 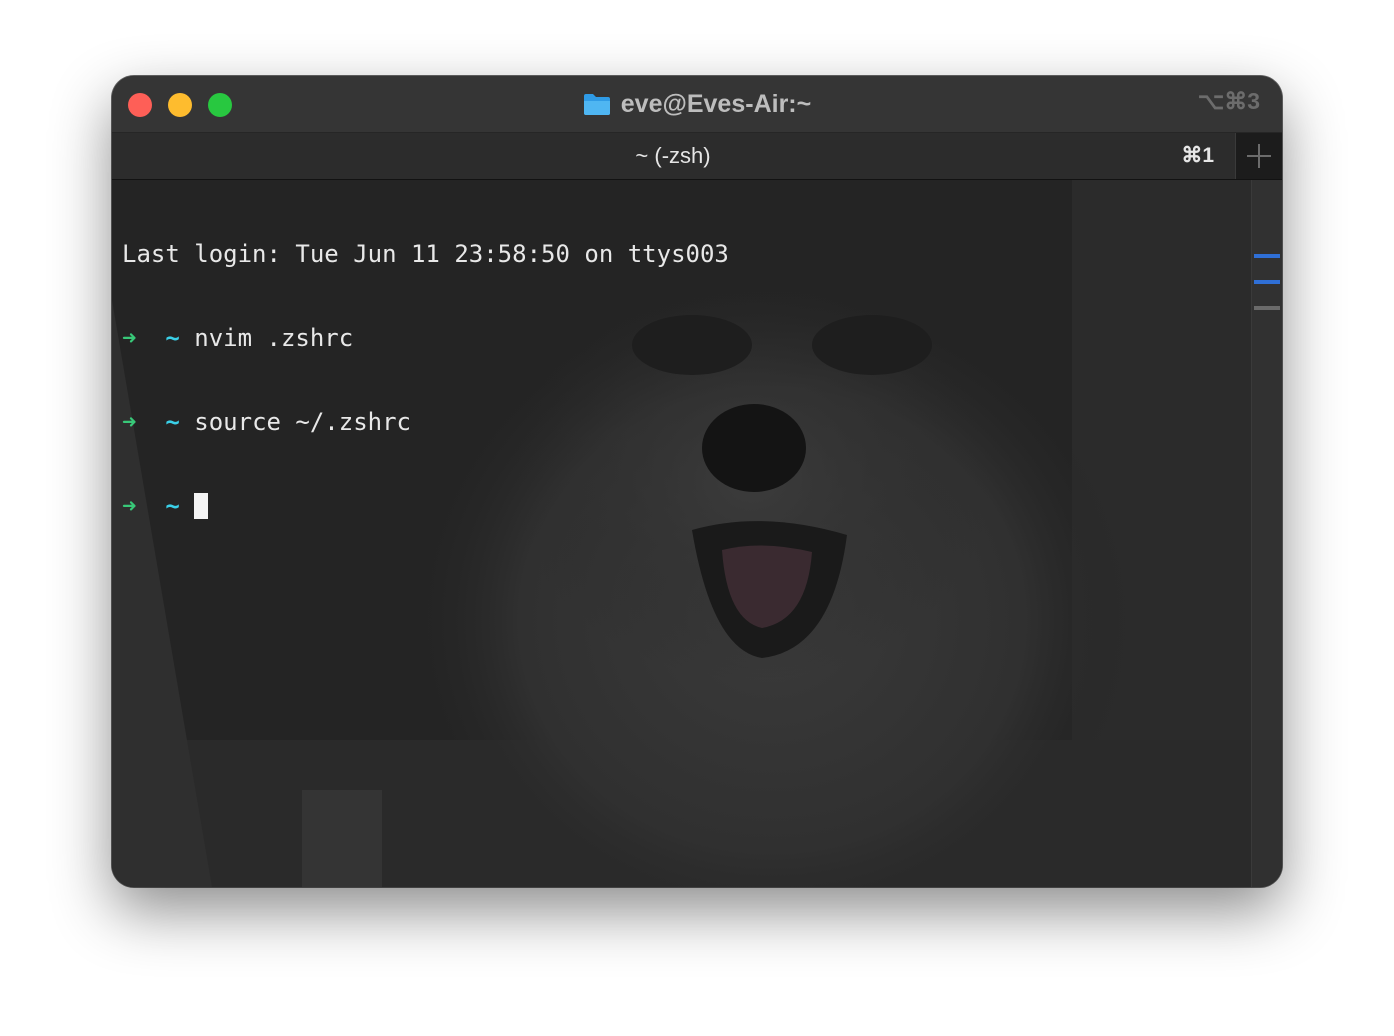 I want to click on command-text: source ~/.zshrc, so click(x=303, y=422).